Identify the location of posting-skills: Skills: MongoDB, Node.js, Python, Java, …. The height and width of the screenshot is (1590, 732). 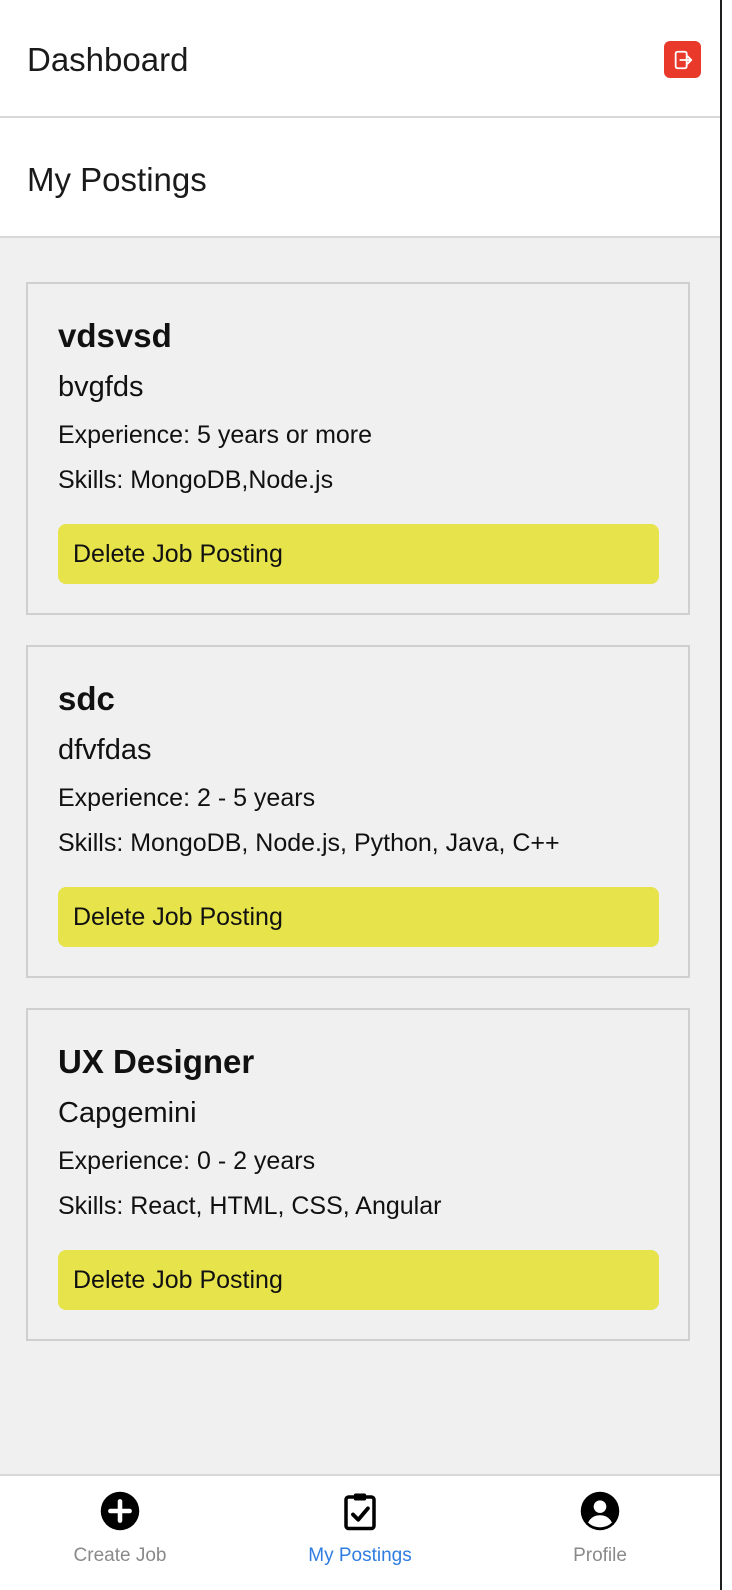
(309, 843).